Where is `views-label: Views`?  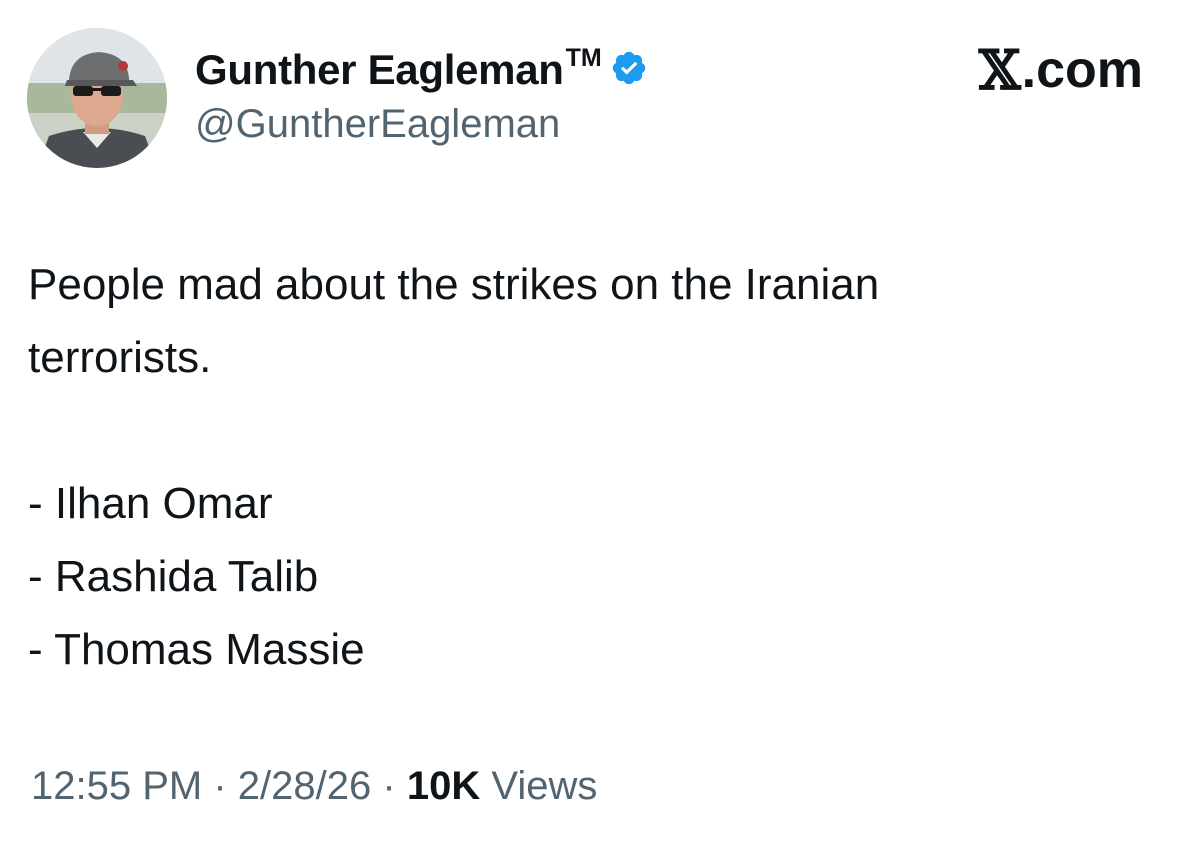 views-label: Views is located at coordinates (544, 786).